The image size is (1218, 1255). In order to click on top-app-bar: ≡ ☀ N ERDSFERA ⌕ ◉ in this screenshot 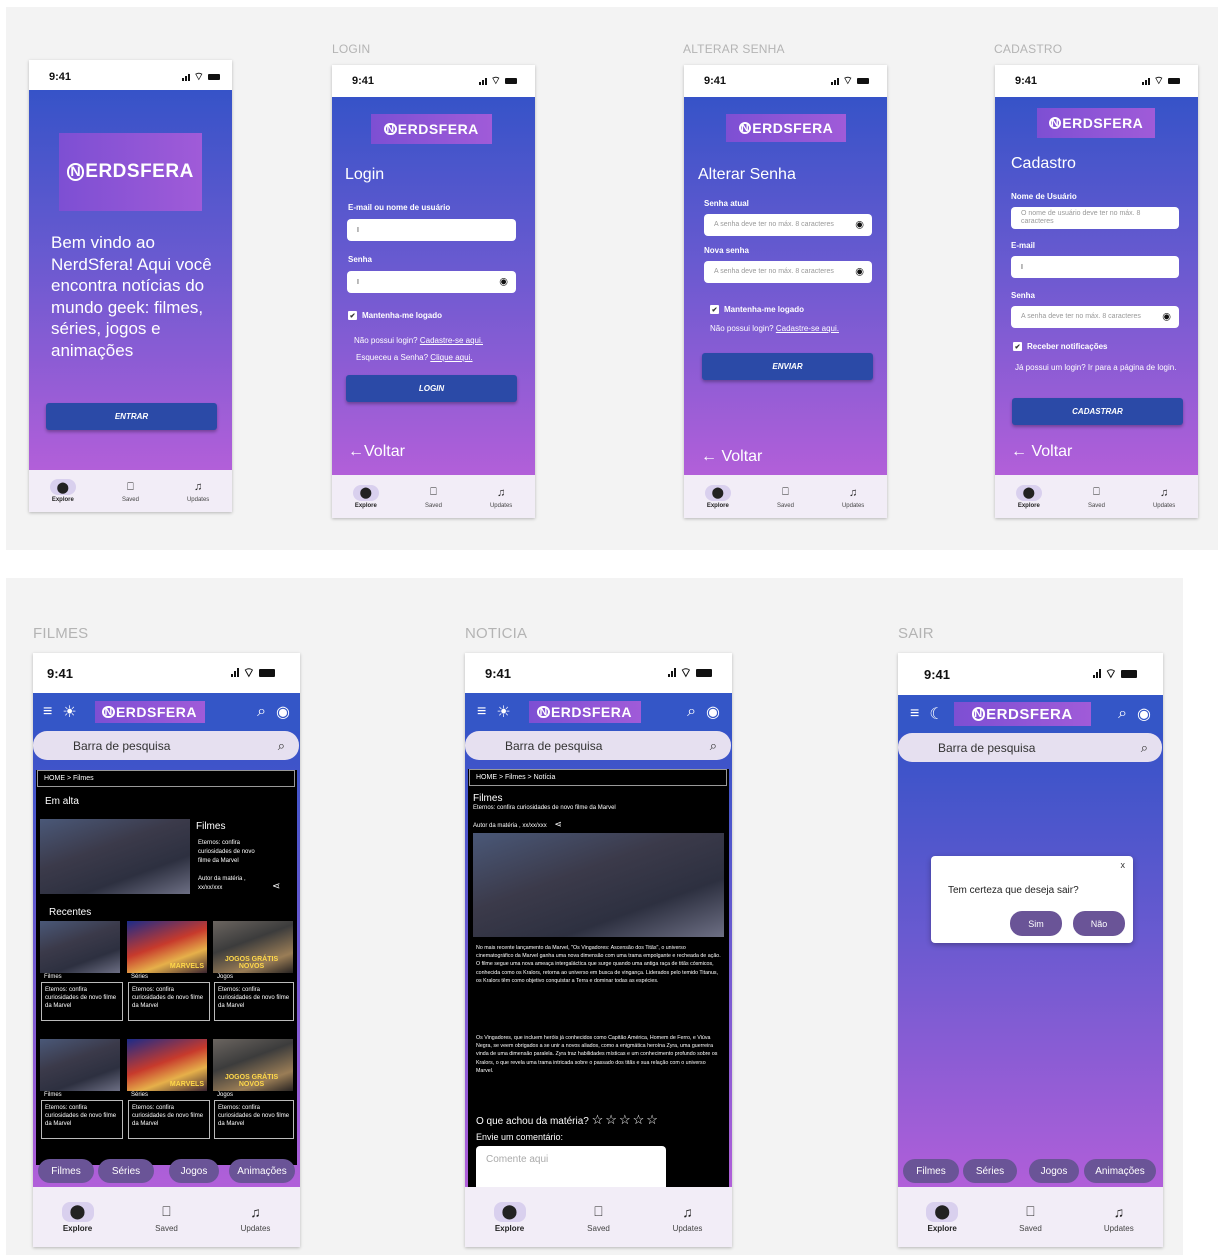, I will do `click(598, 712)`.